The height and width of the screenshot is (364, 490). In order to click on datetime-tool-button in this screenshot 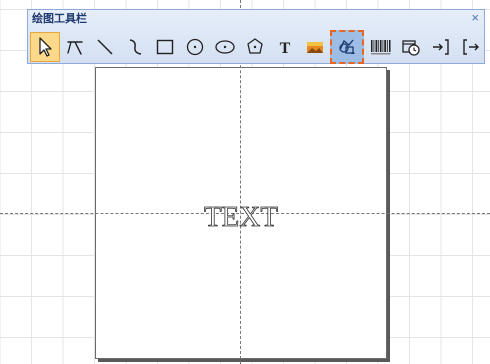, I will do `click(411, 47)`.